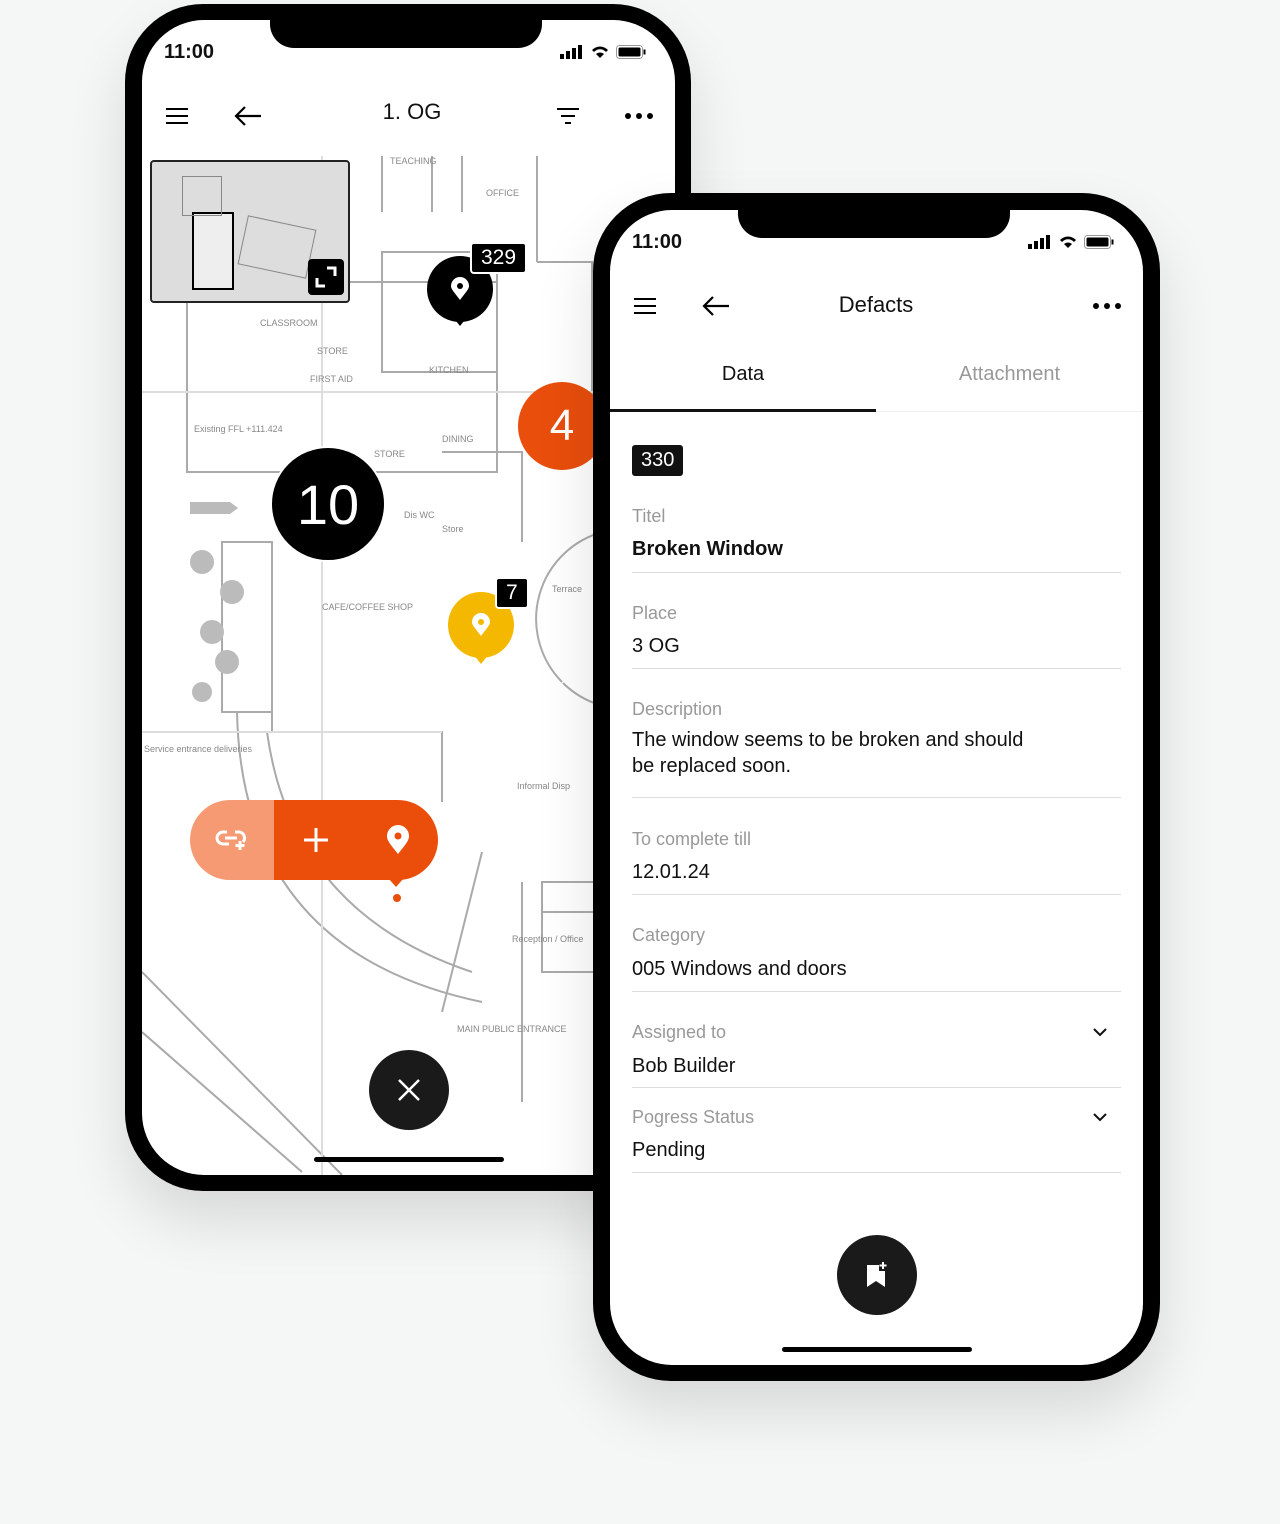 The image size is (1280, 1524). Describe the element at coordinates (655, 613) in the screenshot. I see `field-label: Place` at that location.